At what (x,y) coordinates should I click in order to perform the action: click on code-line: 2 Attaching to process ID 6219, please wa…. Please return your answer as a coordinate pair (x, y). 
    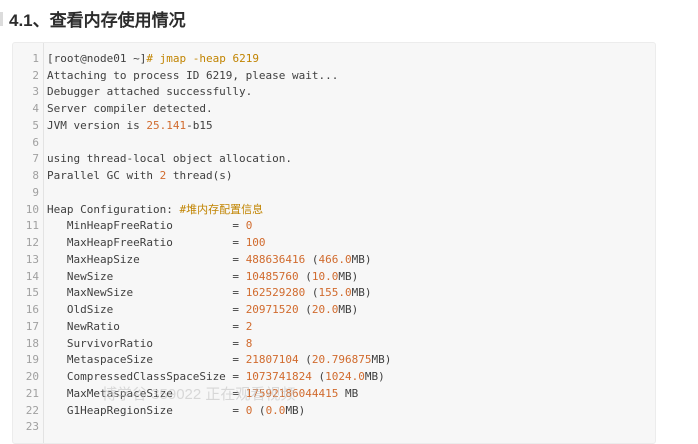
    Looking at the image, I should click on (334, 75).